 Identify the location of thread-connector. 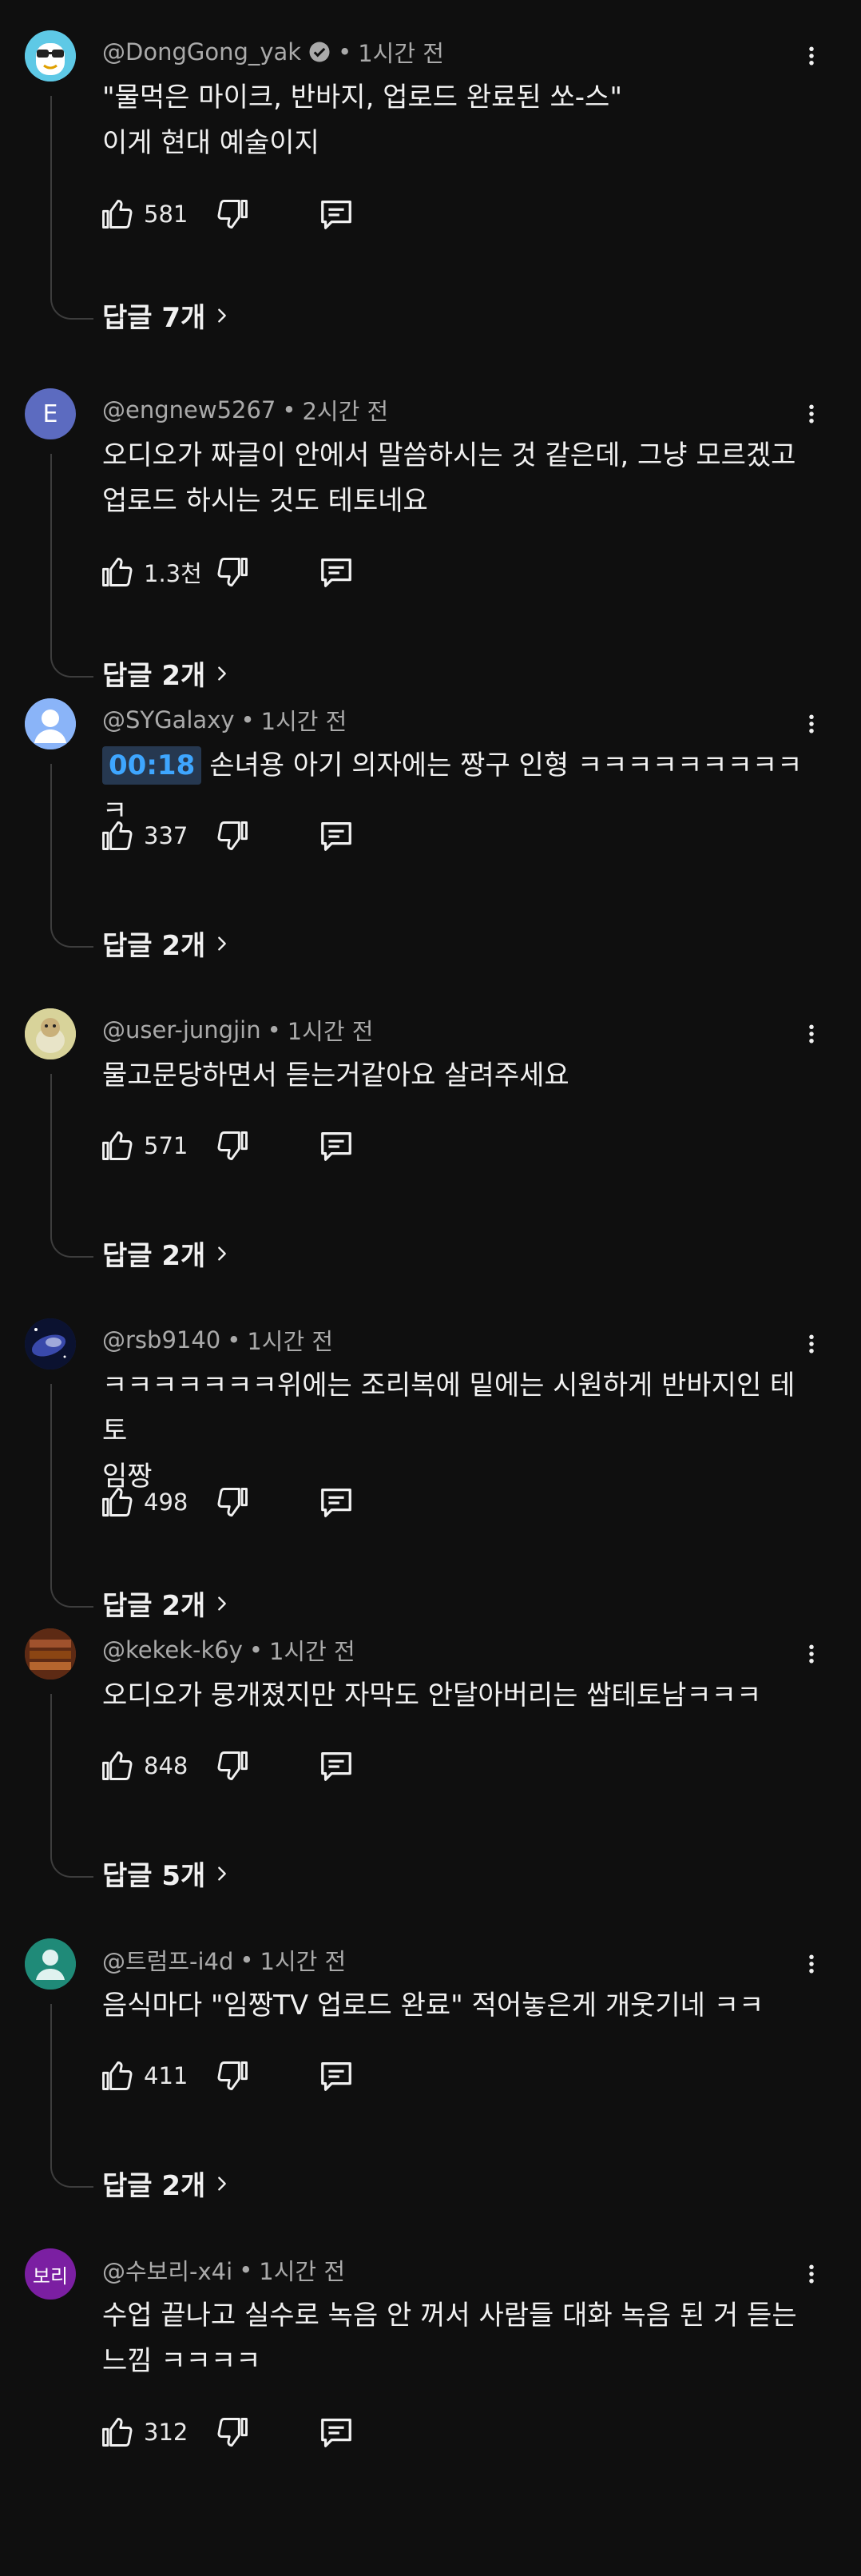
(71, 208).